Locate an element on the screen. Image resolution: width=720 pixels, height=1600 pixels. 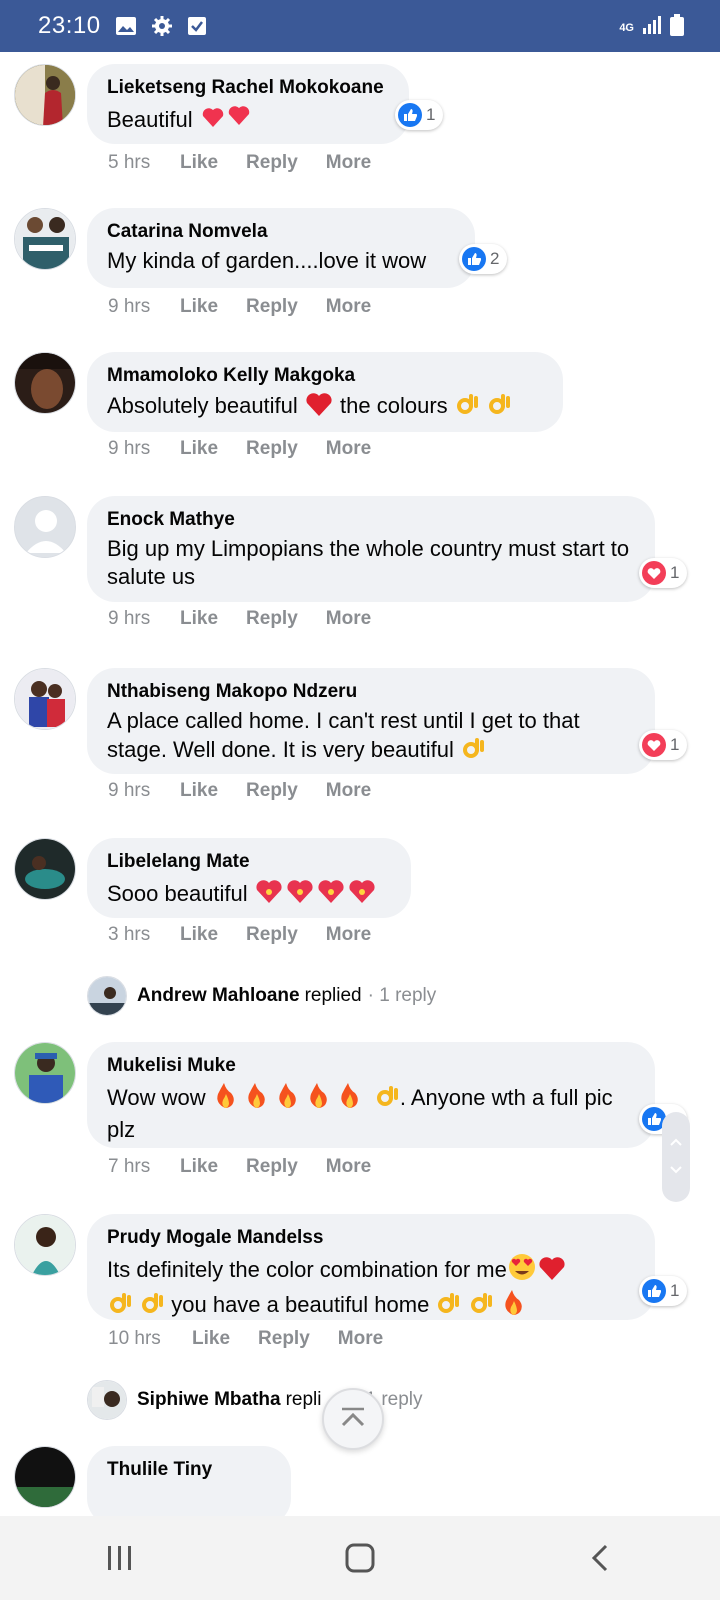
comment-actions: 3 hrs Like Reply More is located at coordinates (253, 935).